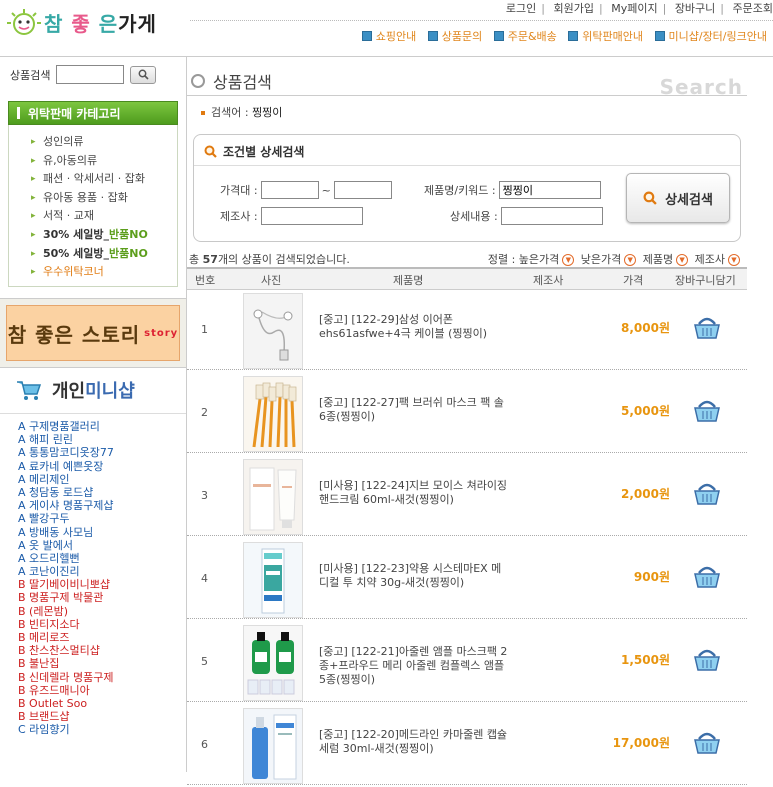 The height and width of the screenshot is (787, 773). What do you see at coordinates (102, 505) in the screenshot?
I see `minishop-link: A 게이샤 명품구제샵` at bounding box center [102, 505].